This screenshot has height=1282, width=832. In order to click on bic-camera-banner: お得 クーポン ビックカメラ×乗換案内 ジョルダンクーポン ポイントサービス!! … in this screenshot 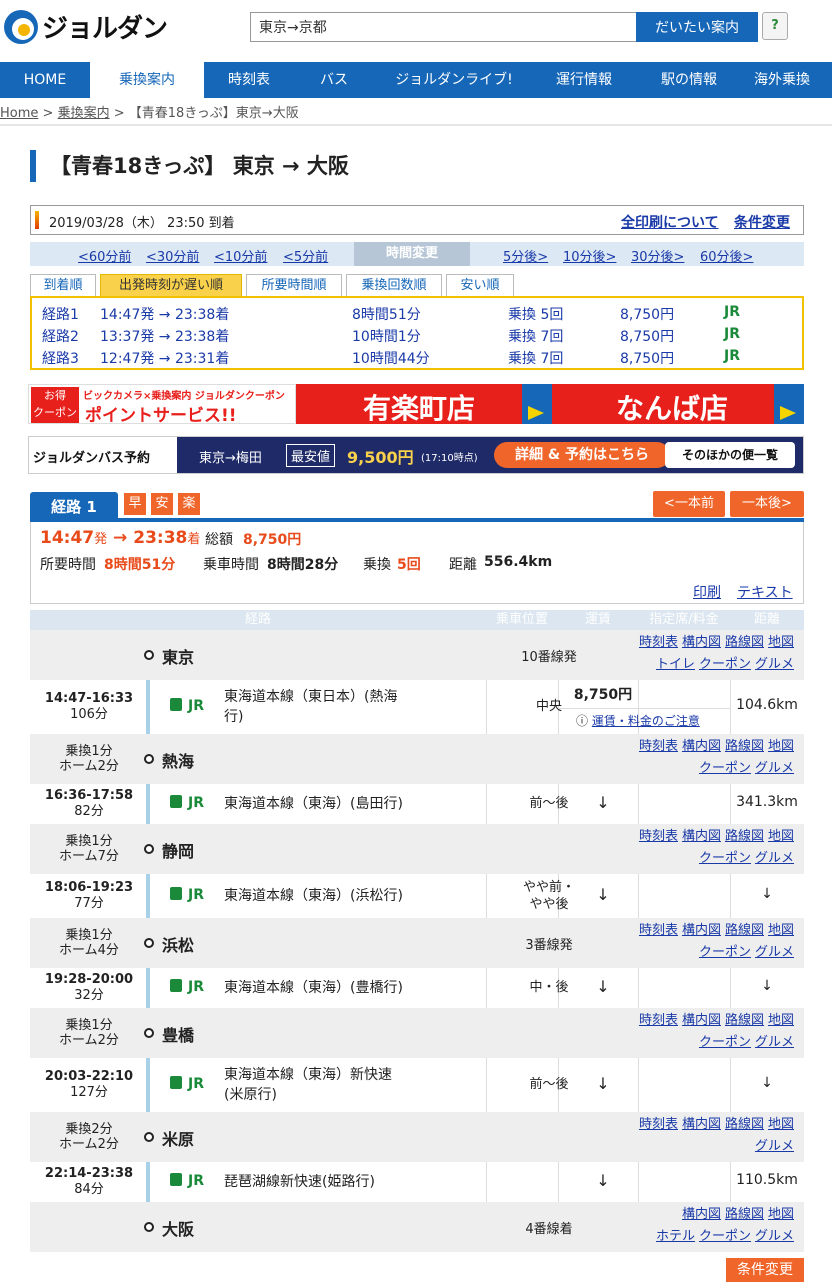, I will do `click(416, 404)`.